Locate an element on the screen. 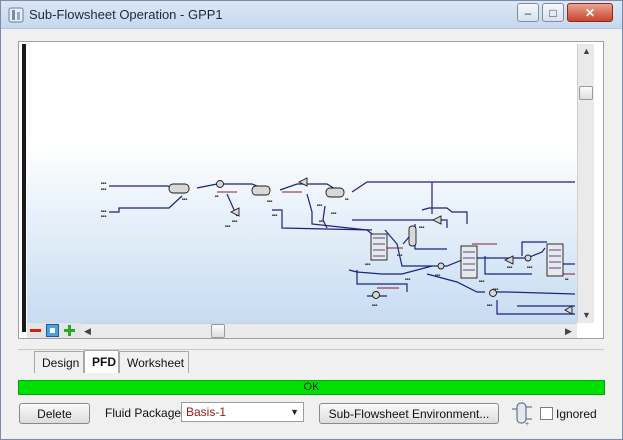 This screenshot has width=623, height=440. vertical-scroll-thumb is located at coordinates (586, 93).